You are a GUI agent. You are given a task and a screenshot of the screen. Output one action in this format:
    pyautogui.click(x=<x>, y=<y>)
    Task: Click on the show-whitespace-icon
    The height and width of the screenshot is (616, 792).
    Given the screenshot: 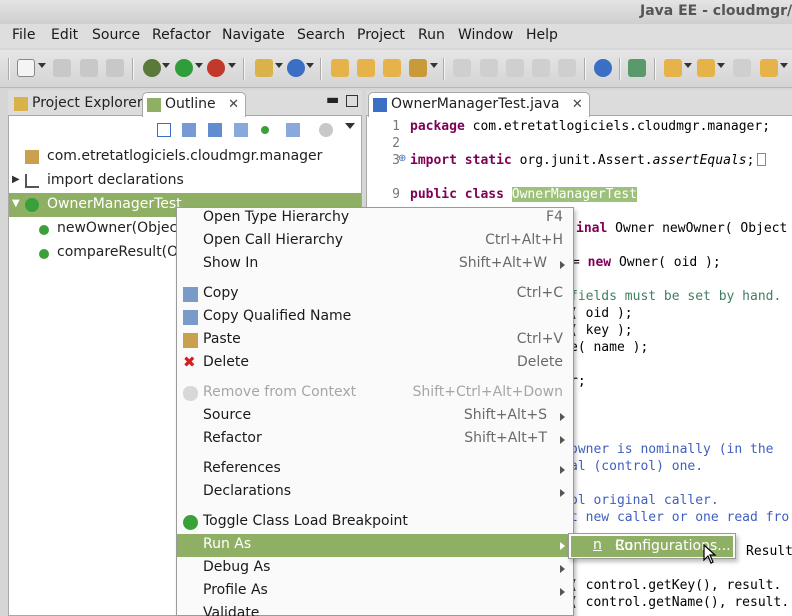 What is the action you would take?
    pyautogui.click(x=541, y=68)
    